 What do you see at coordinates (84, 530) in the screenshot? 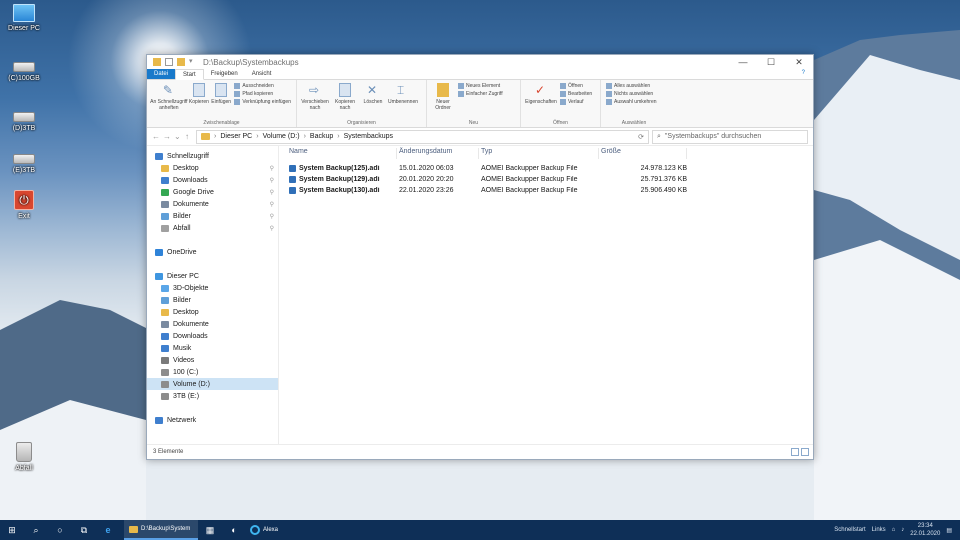
I see `task-view-button: ⧉` at bounding box center [84, 530].